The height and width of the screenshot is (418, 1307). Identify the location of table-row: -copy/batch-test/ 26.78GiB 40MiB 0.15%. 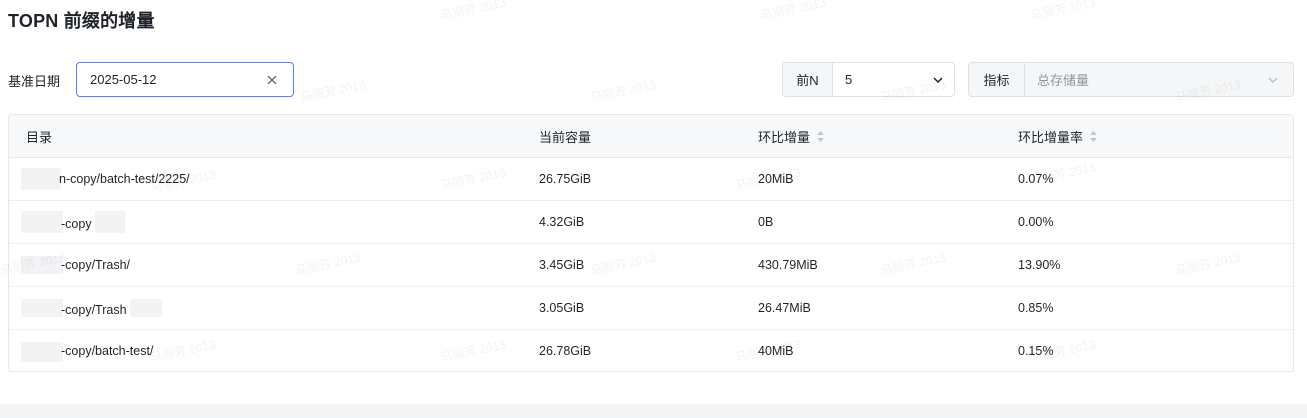
(651, 351).